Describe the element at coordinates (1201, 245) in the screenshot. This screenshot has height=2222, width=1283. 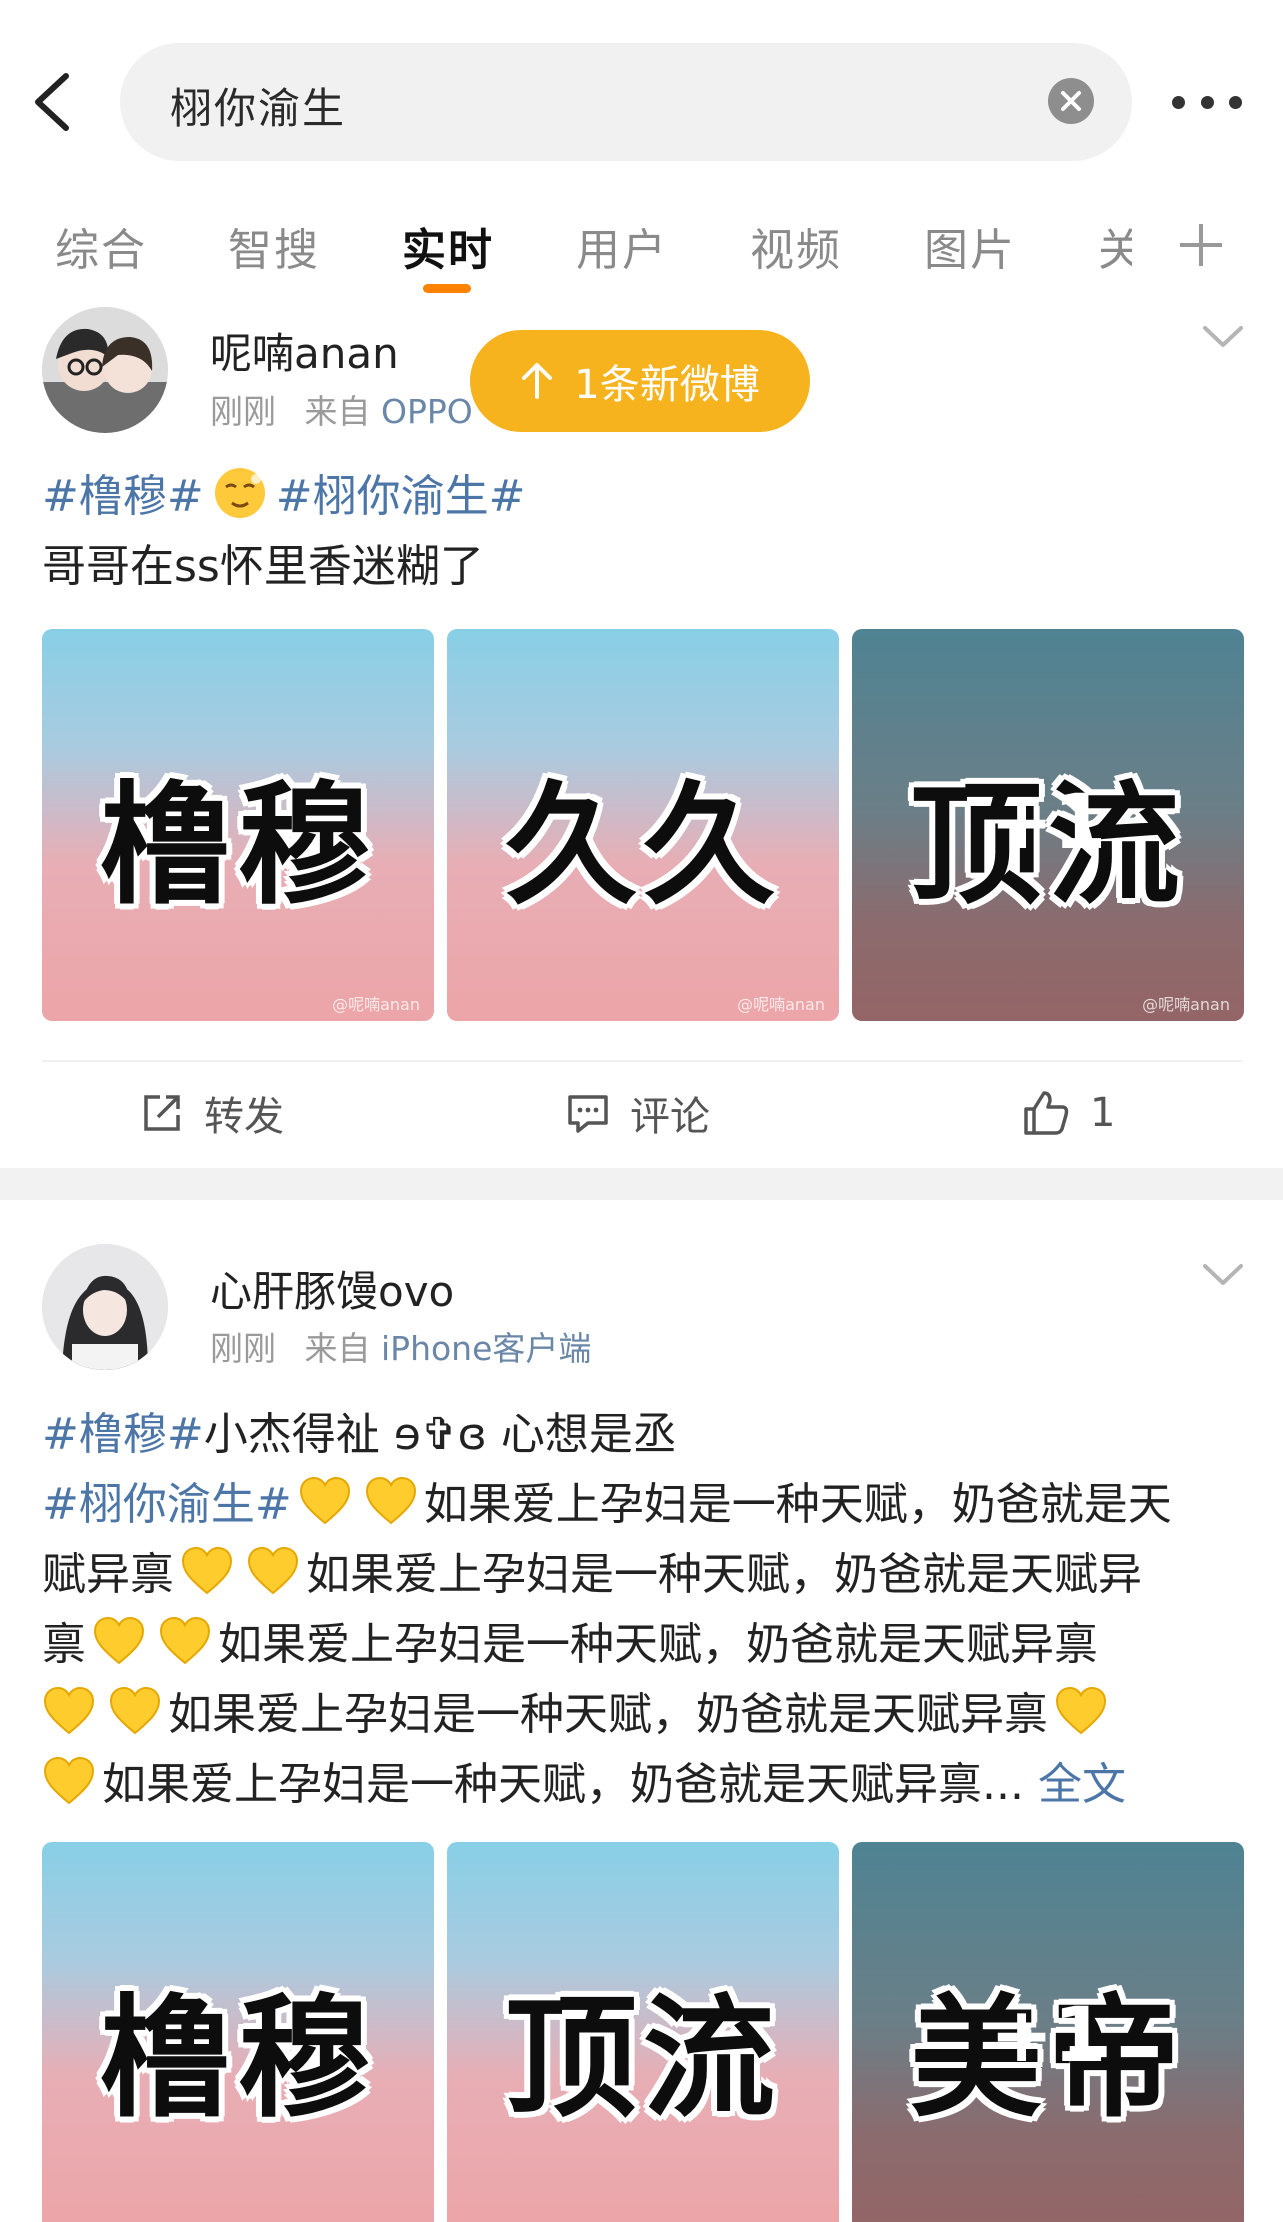
I see `add-tab-icon` at that location.